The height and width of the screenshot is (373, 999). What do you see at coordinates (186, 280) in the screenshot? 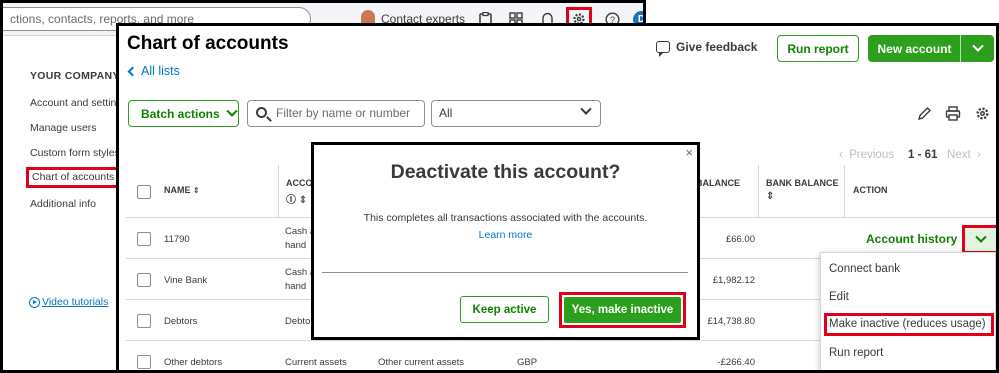
I see `account-name: Vine Bank` at bounding box center [186, 280].